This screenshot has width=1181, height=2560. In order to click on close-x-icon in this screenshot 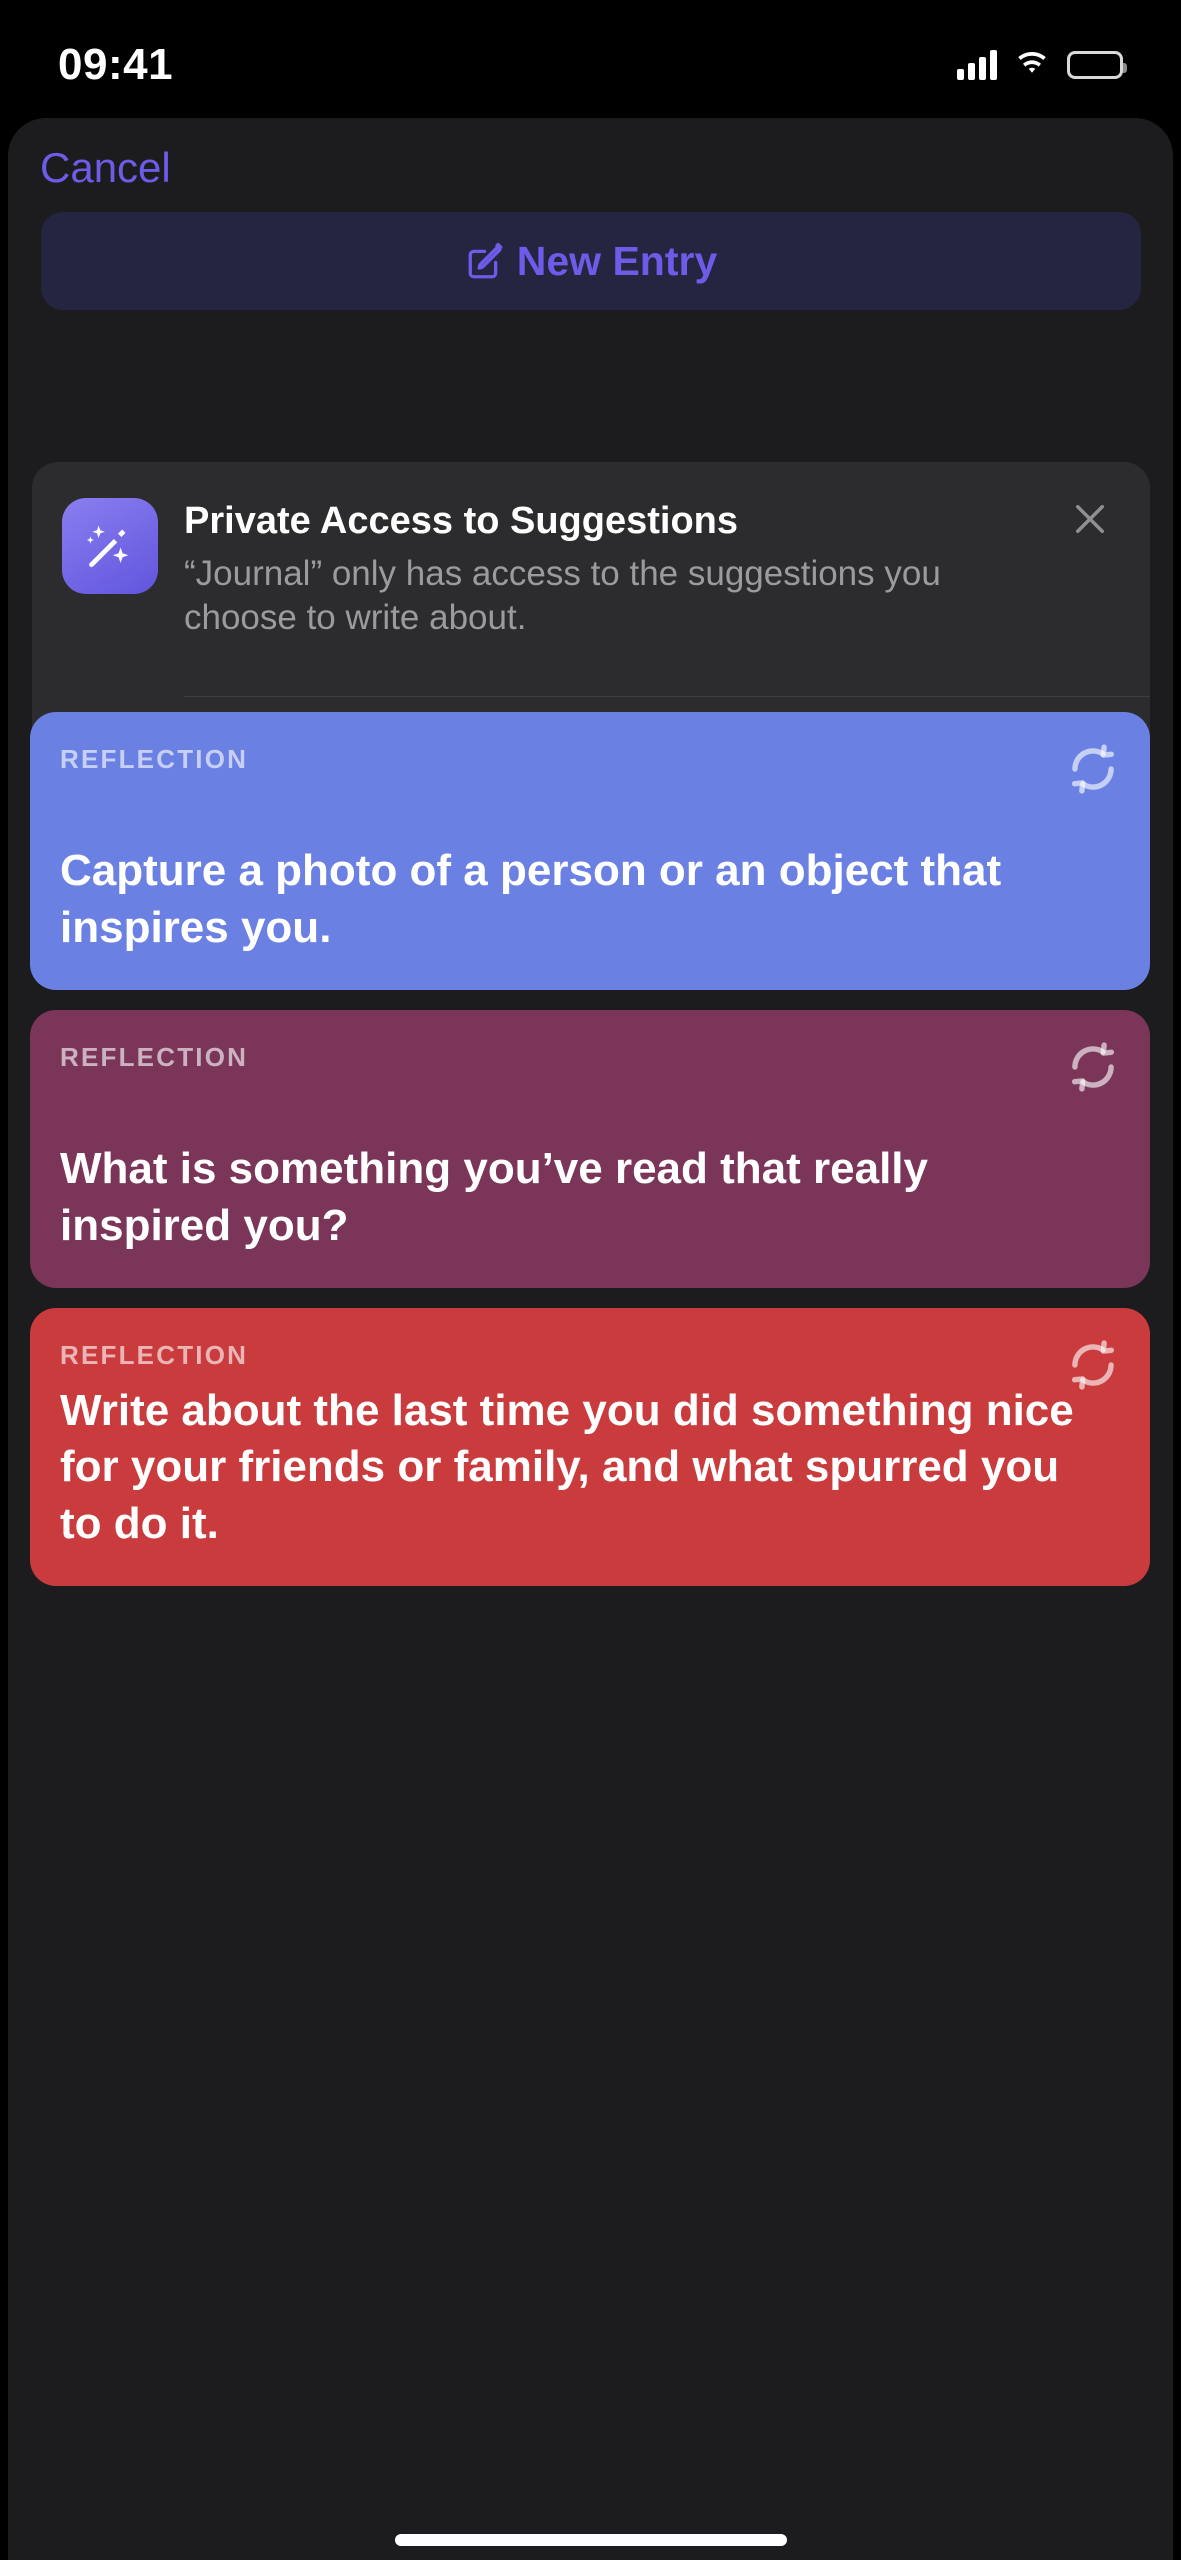, I will do `click(1090, 528)`.